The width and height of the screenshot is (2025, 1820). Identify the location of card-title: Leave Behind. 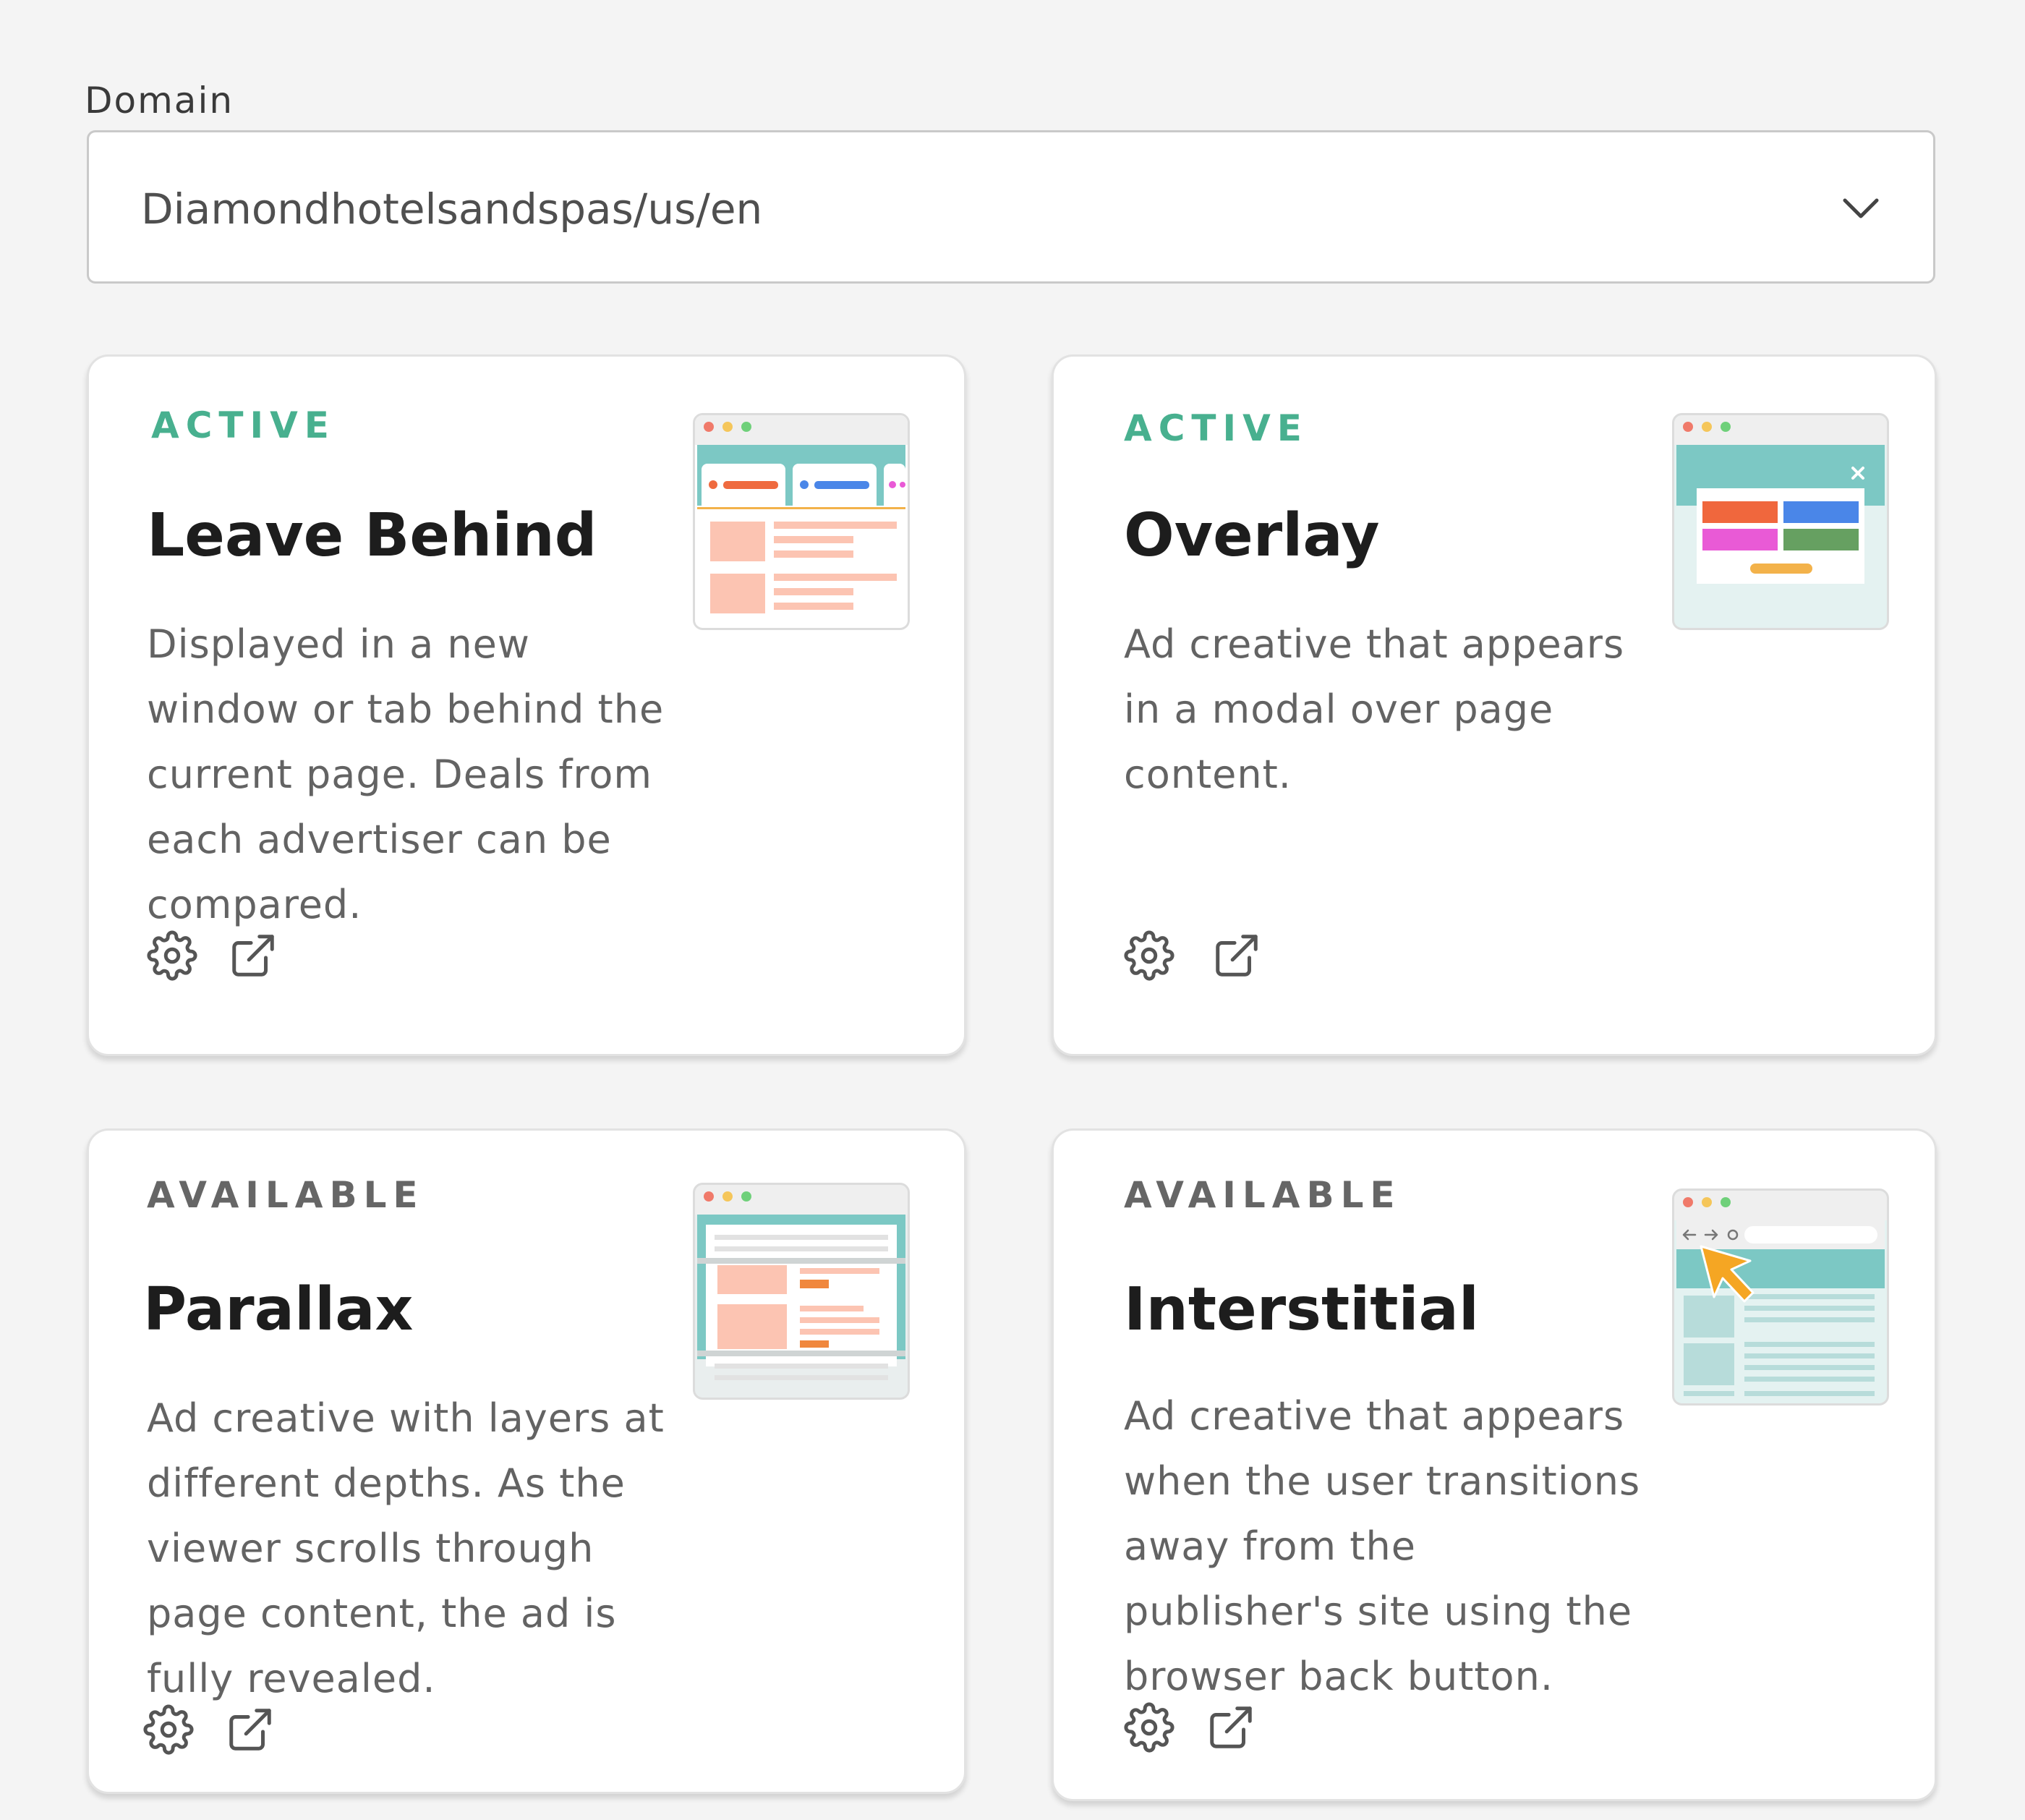
(372, 535).